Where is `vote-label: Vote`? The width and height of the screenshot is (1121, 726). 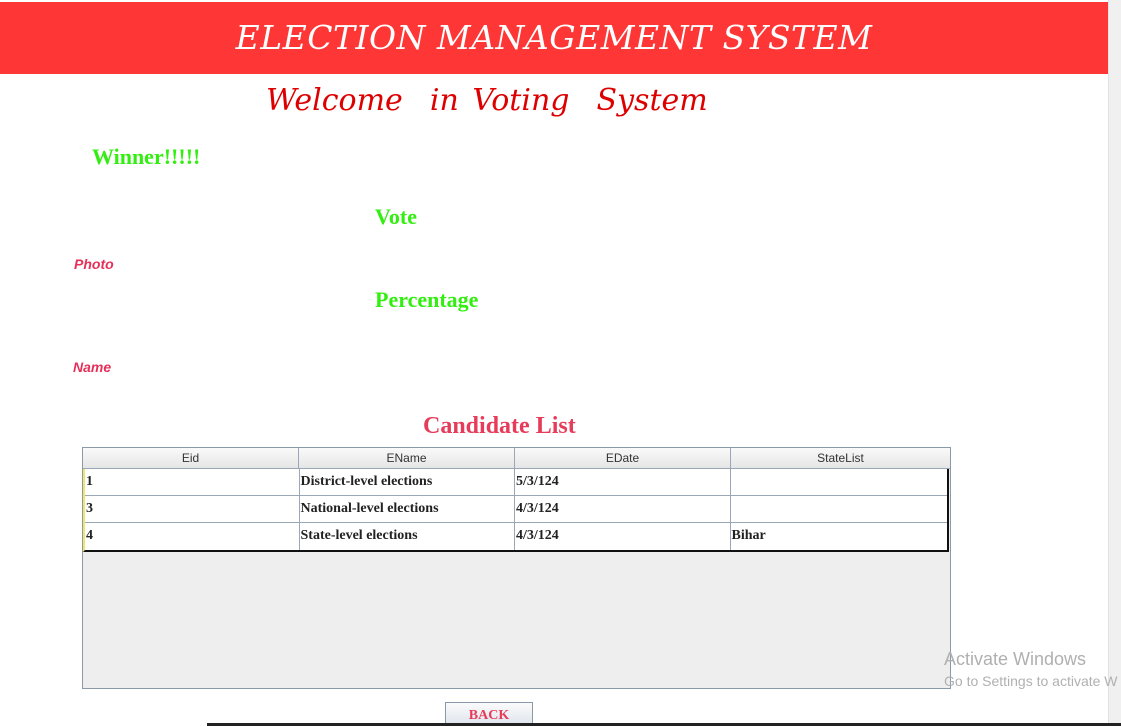 vote-label: Vote is located at coordinates (396, 216).